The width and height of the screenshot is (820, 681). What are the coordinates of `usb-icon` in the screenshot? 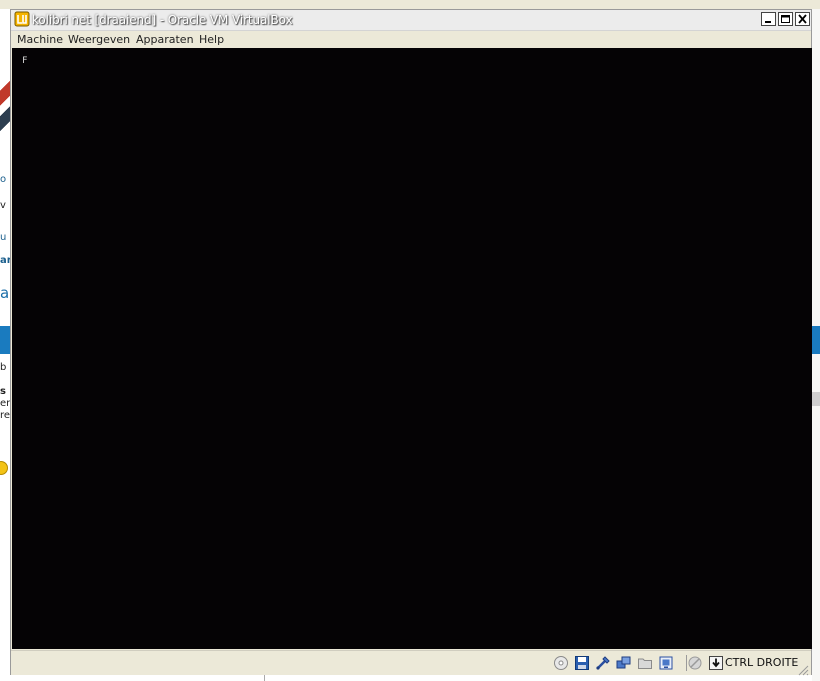 It's located at (603, 663).